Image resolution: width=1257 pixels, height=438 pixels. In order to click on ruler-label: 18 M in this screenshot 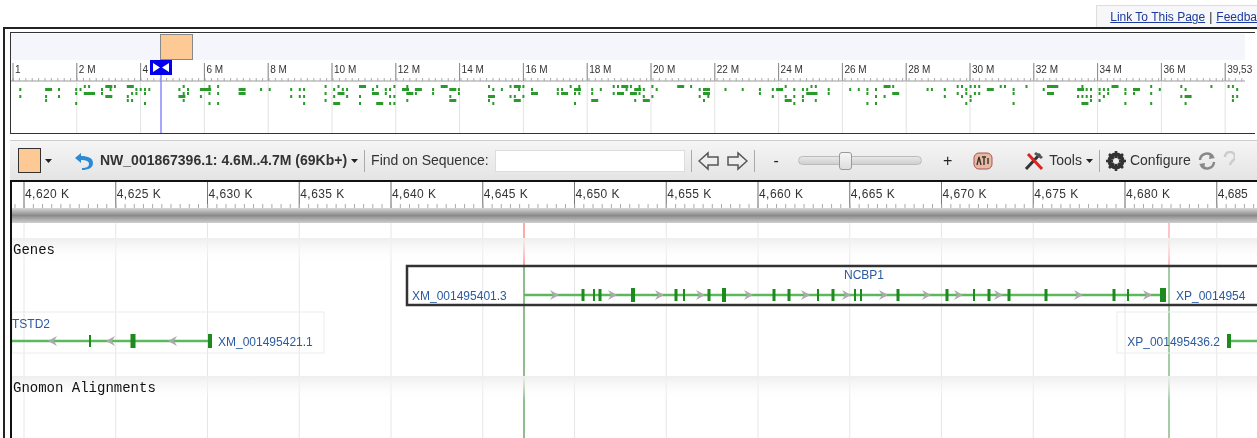, I will do `click(600, 69)`.